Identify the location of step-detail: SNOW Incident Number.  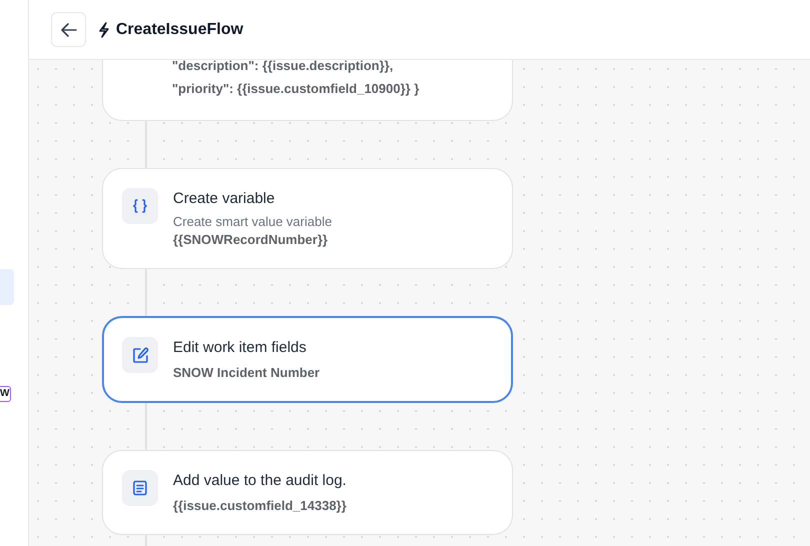
(246, 373).